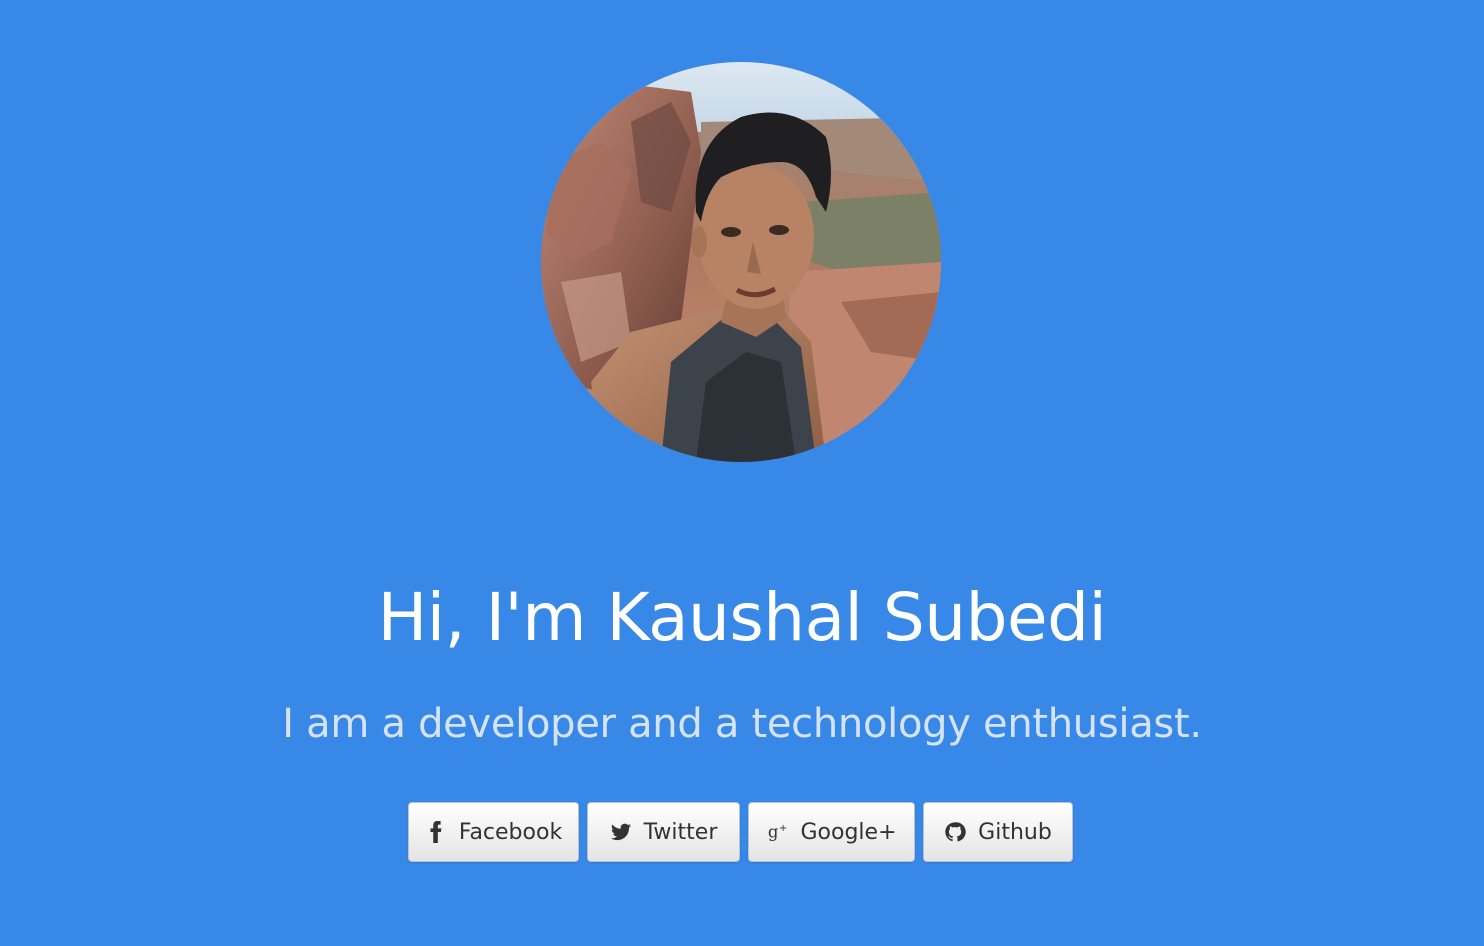 The image size is (1484, 946). I want to click on google-plus-icon: g +, so click(778, 832).